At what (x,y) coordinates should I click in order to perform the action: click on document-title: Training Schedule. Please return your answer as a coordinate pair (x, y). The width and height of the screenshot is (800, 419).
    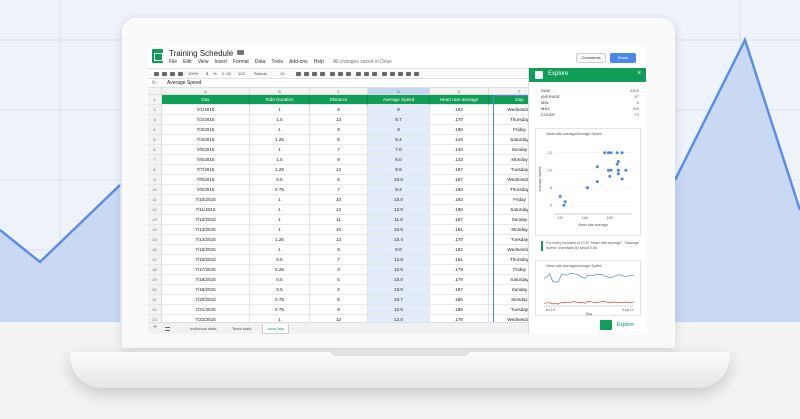
    Looking at the image, I should click on (201, 53).